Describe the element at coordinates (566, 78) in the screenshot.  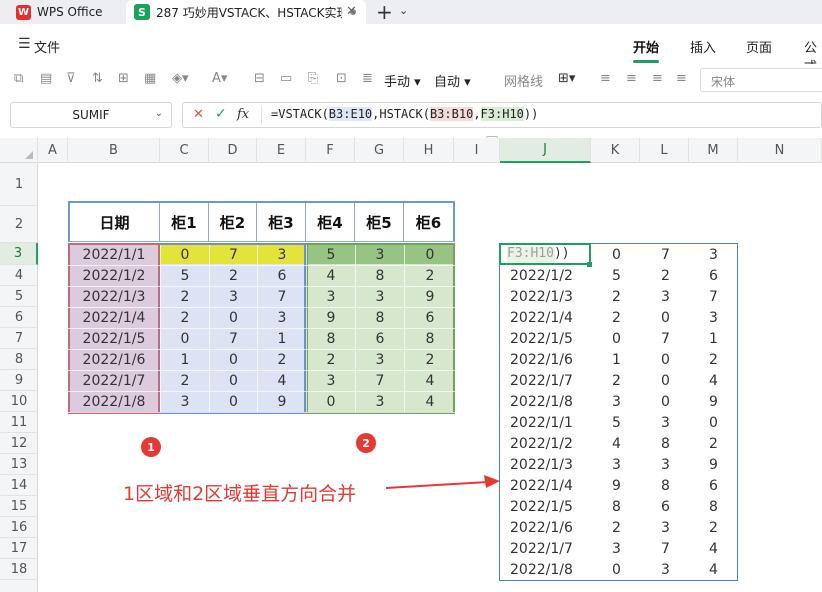
I see `borders-icon: ⊞▾` at that location.